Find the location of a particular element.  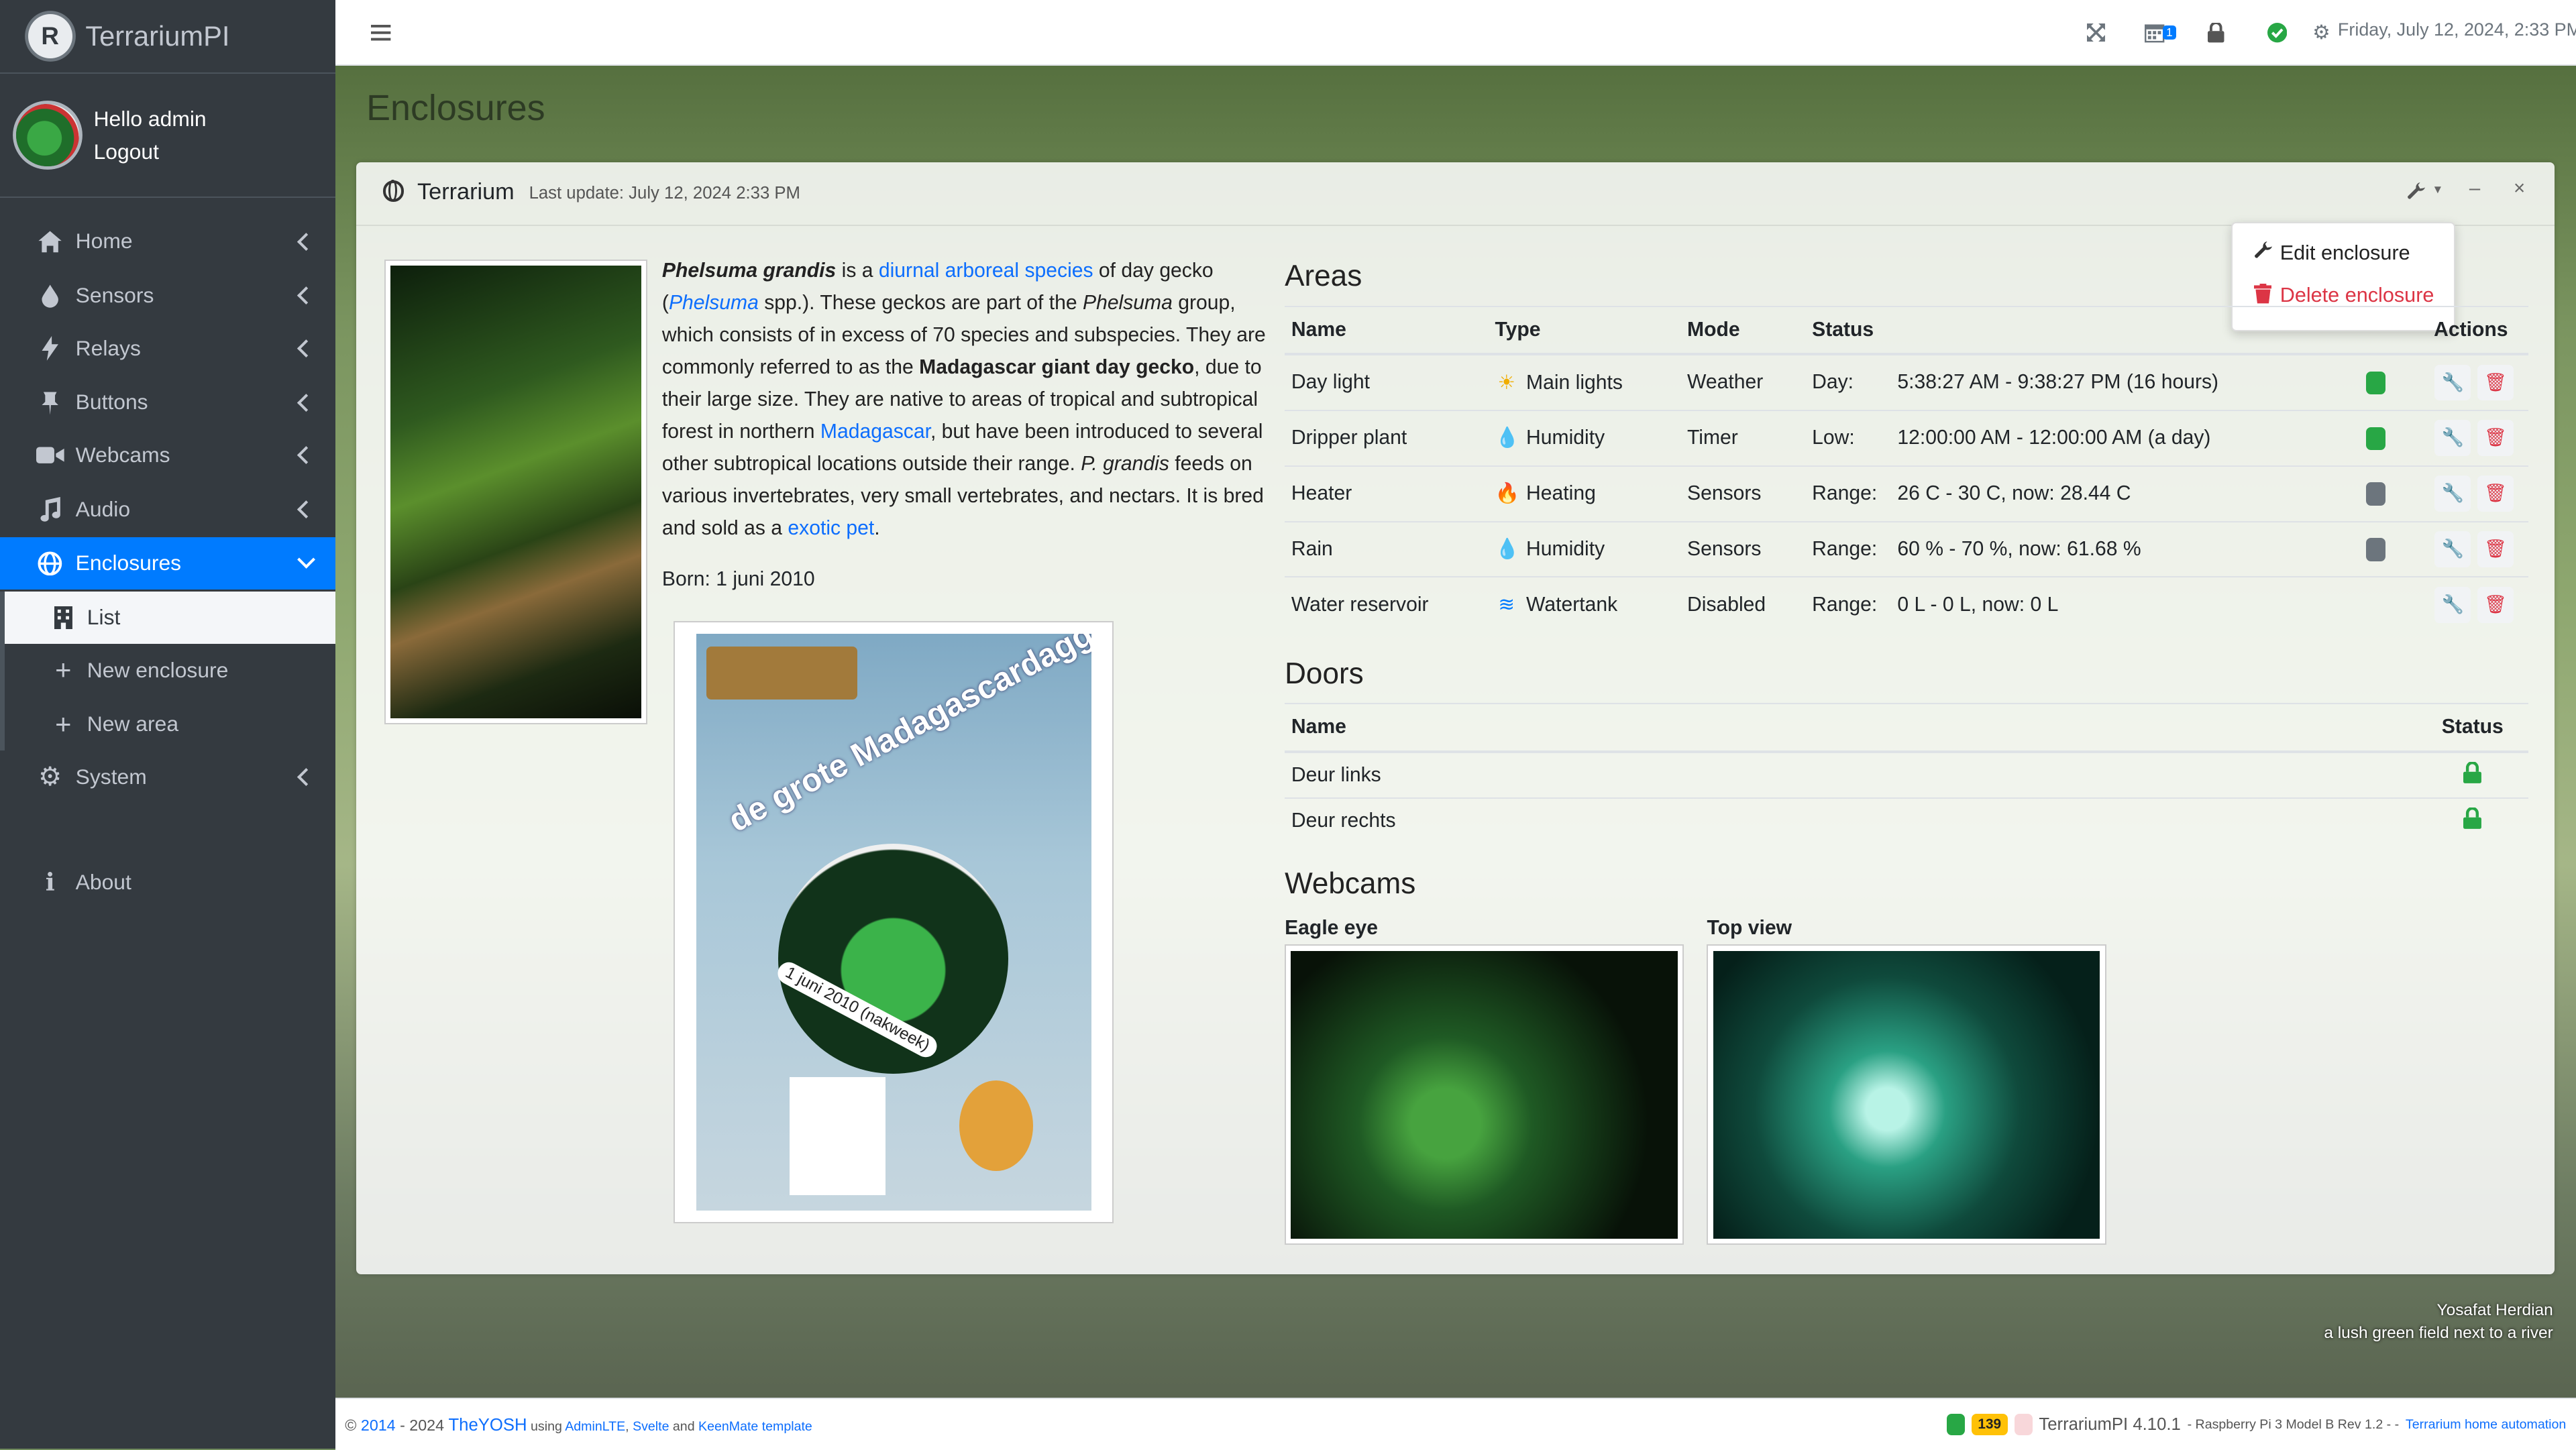

area-name: Water reservoir is located at coordinates (1387, 604).